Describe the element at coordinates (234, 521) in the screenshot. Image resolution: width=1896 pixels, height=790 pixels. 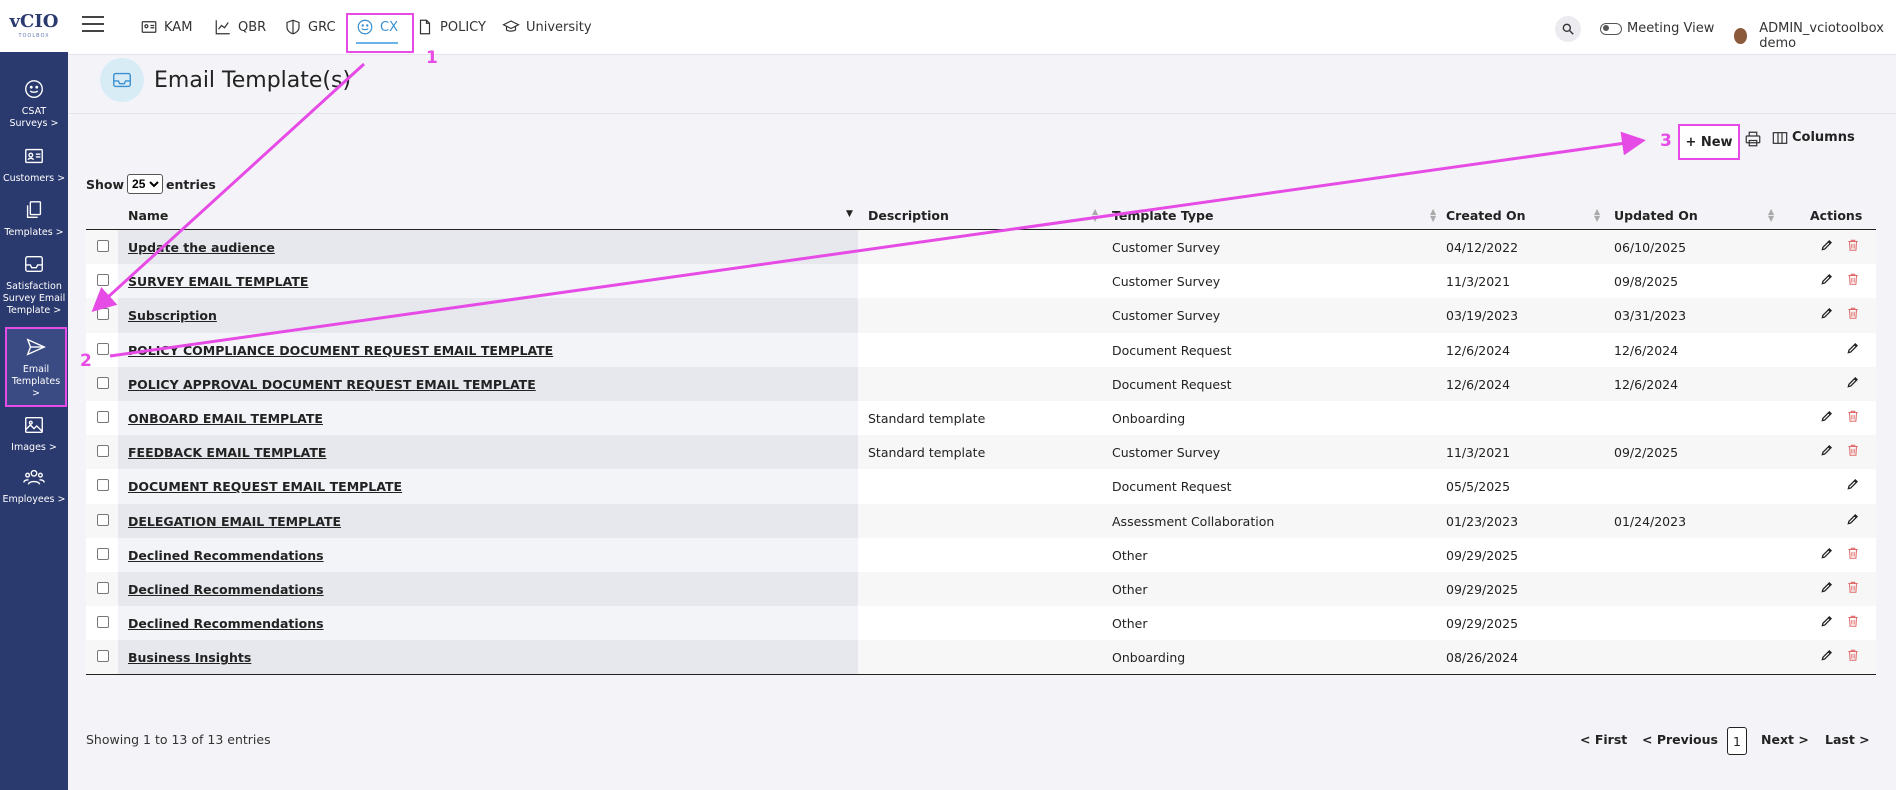
I see `template-name-link: DELEGATION EMAIL TEMPLATE` at that location.